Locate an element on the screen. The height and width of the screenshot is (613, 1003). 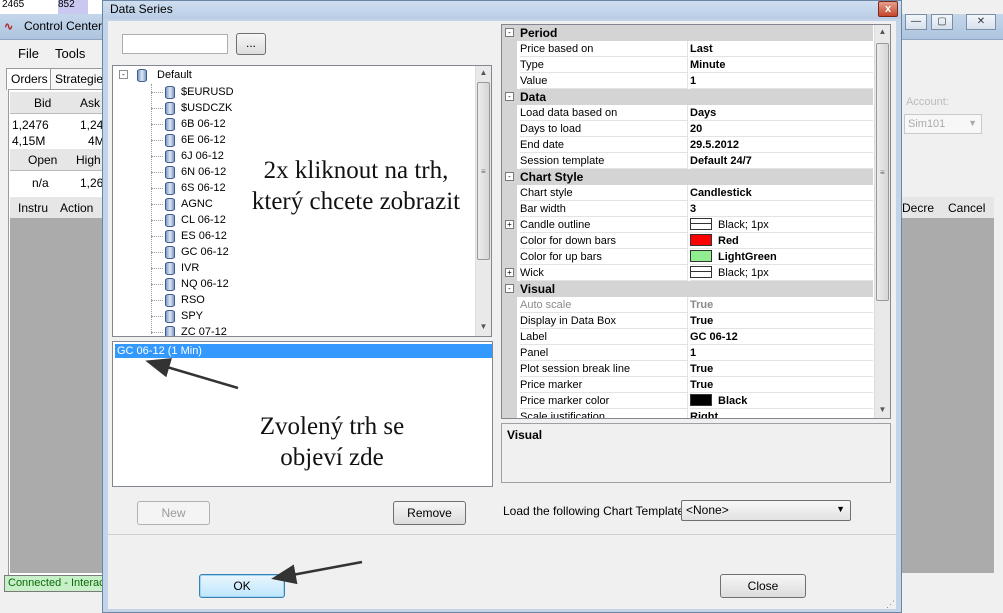
property-row: Load data based on Days is located at coordinates (687, 113).